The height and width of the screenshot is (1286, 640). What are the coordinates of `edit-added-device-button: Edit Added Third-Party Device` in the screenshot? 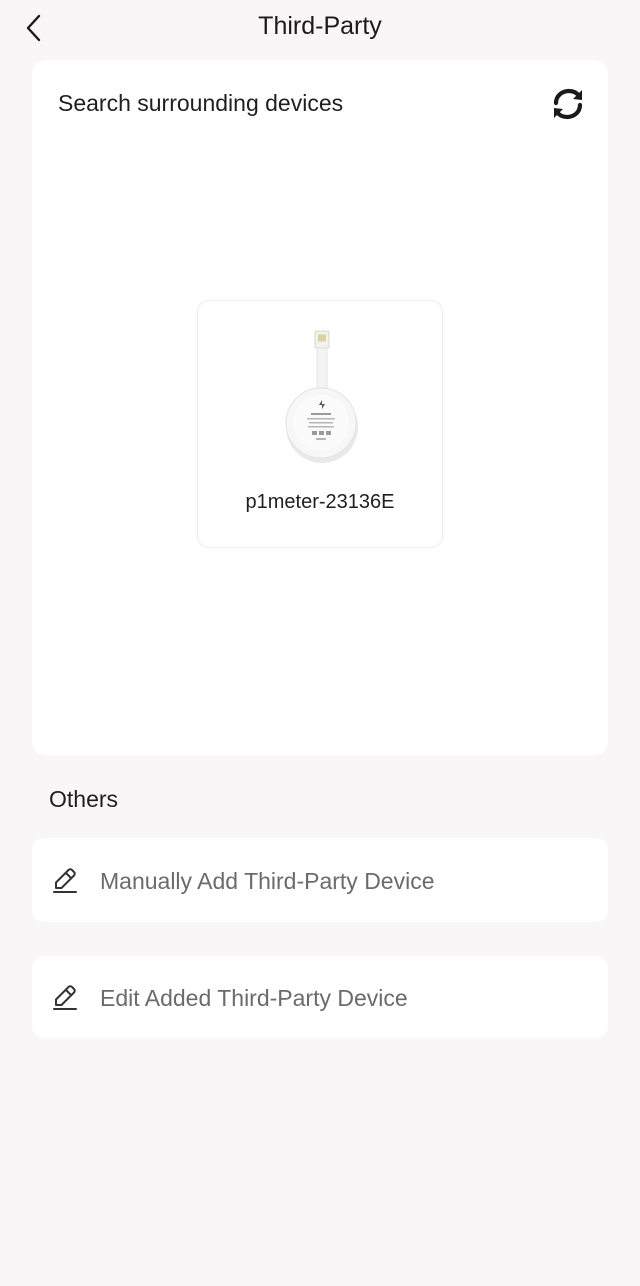 It's located at (320, 997).